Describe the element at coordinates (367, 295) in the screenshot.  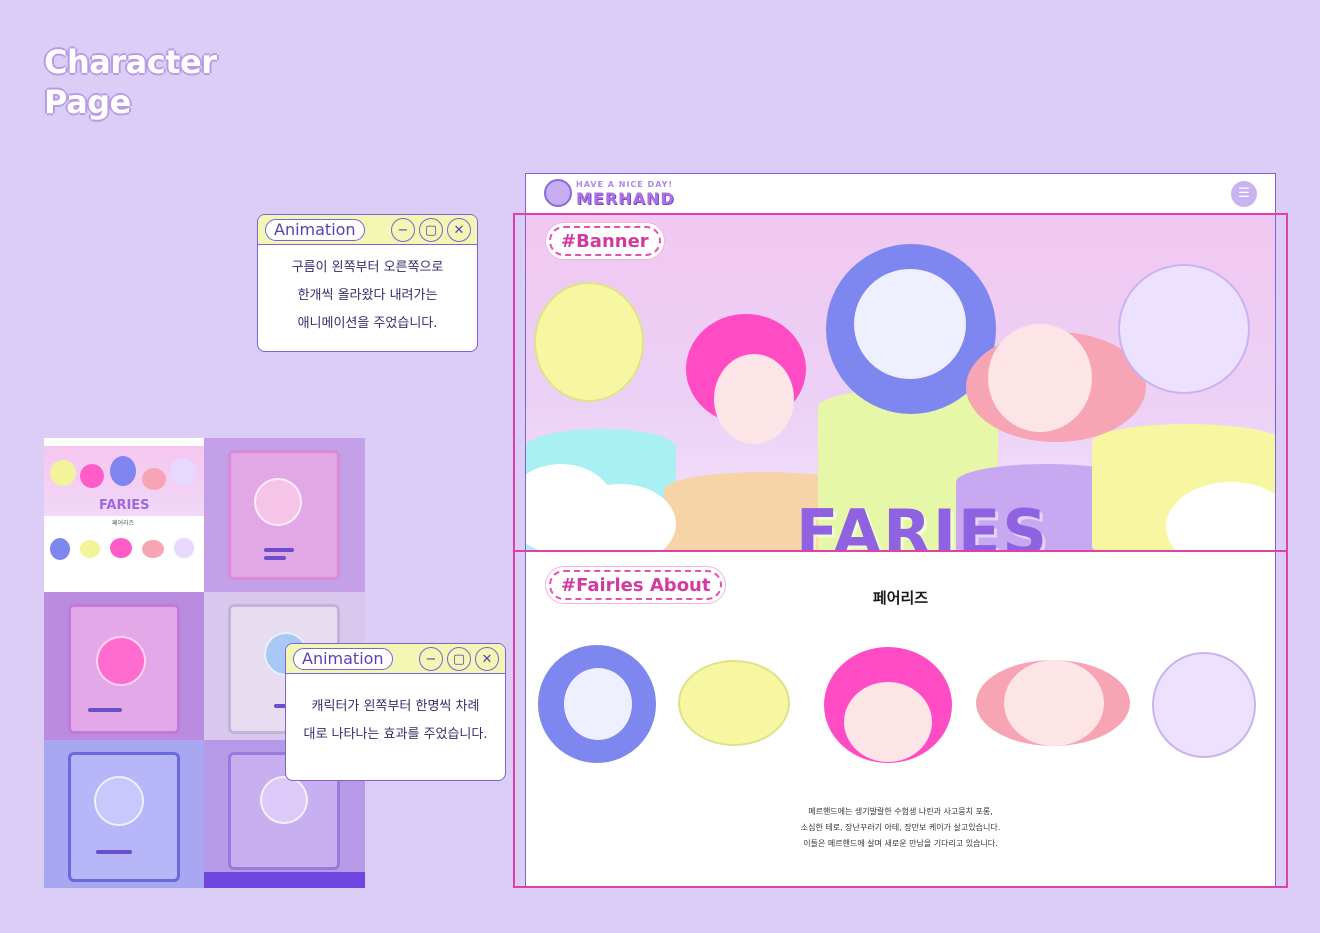
I see `popup-line: 한개씩 올라왔다 내려가는` at that location.